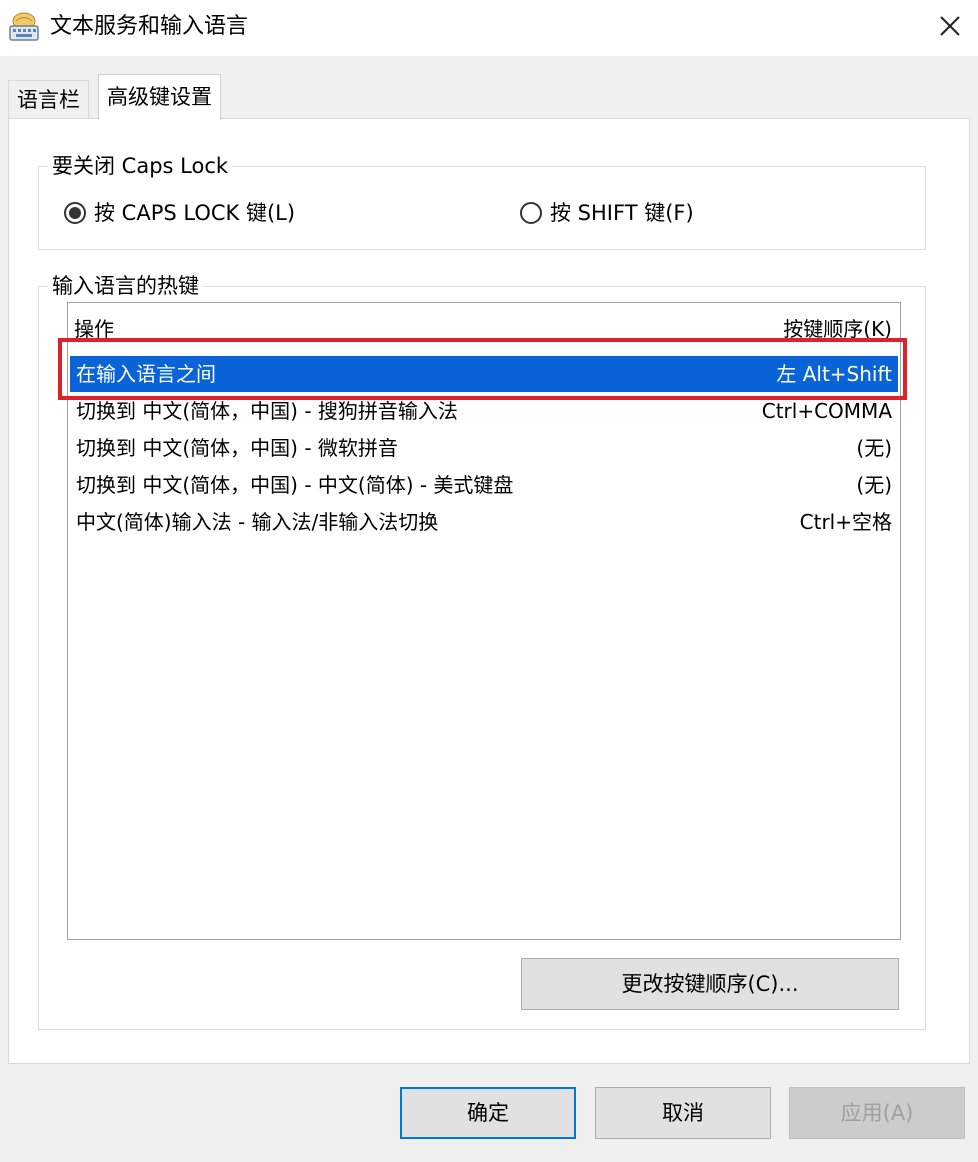 The height and width of the screenshot is (1162, 978). Describe the element at coordinates (531, 213) in the screenshot. I see `radio-unchecked-icon` at that location.